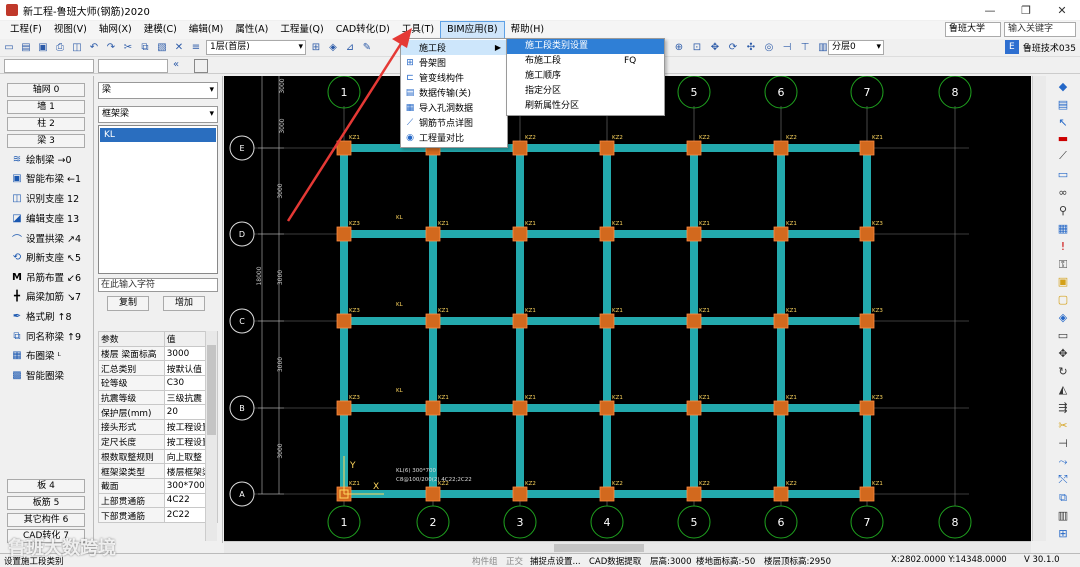 The height and width of the screenshot is (567, 1080). Describe the element at coordinates (856, 47) in the screenshot. I see `layer-select: 分层0` at that location.